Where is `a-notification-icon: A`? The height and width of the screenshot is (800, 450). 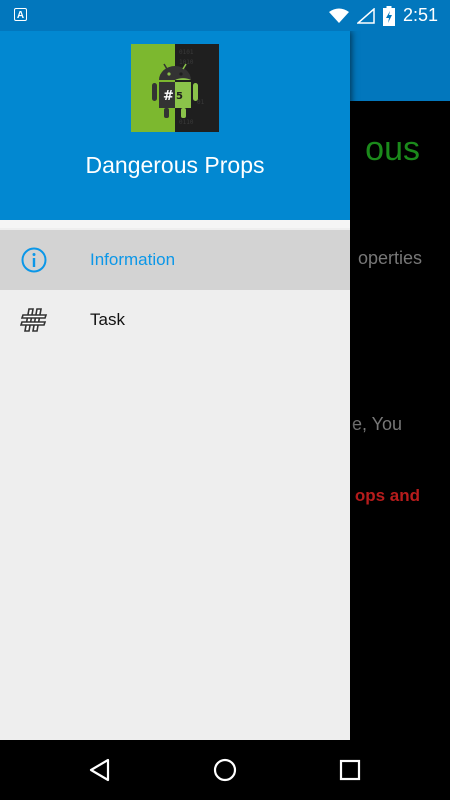 a-notification-icon: A is located at coordinates (20, 14).